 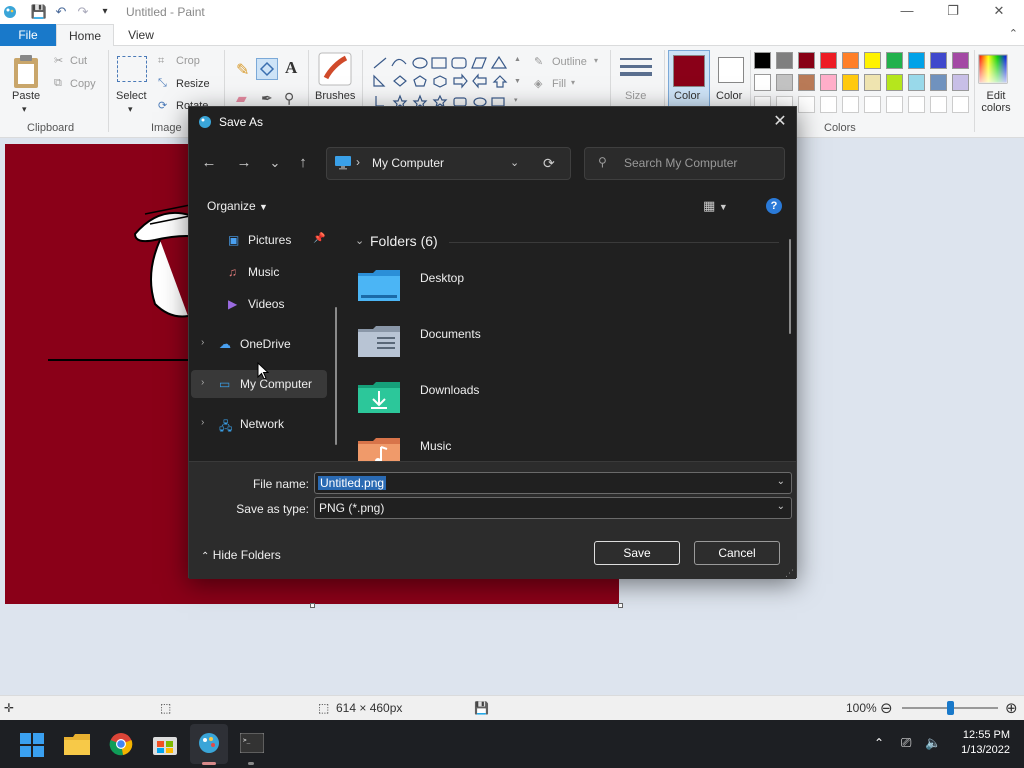 I want to click on search-box: ⚲ Search My Computer, so click(x=684, y=163).